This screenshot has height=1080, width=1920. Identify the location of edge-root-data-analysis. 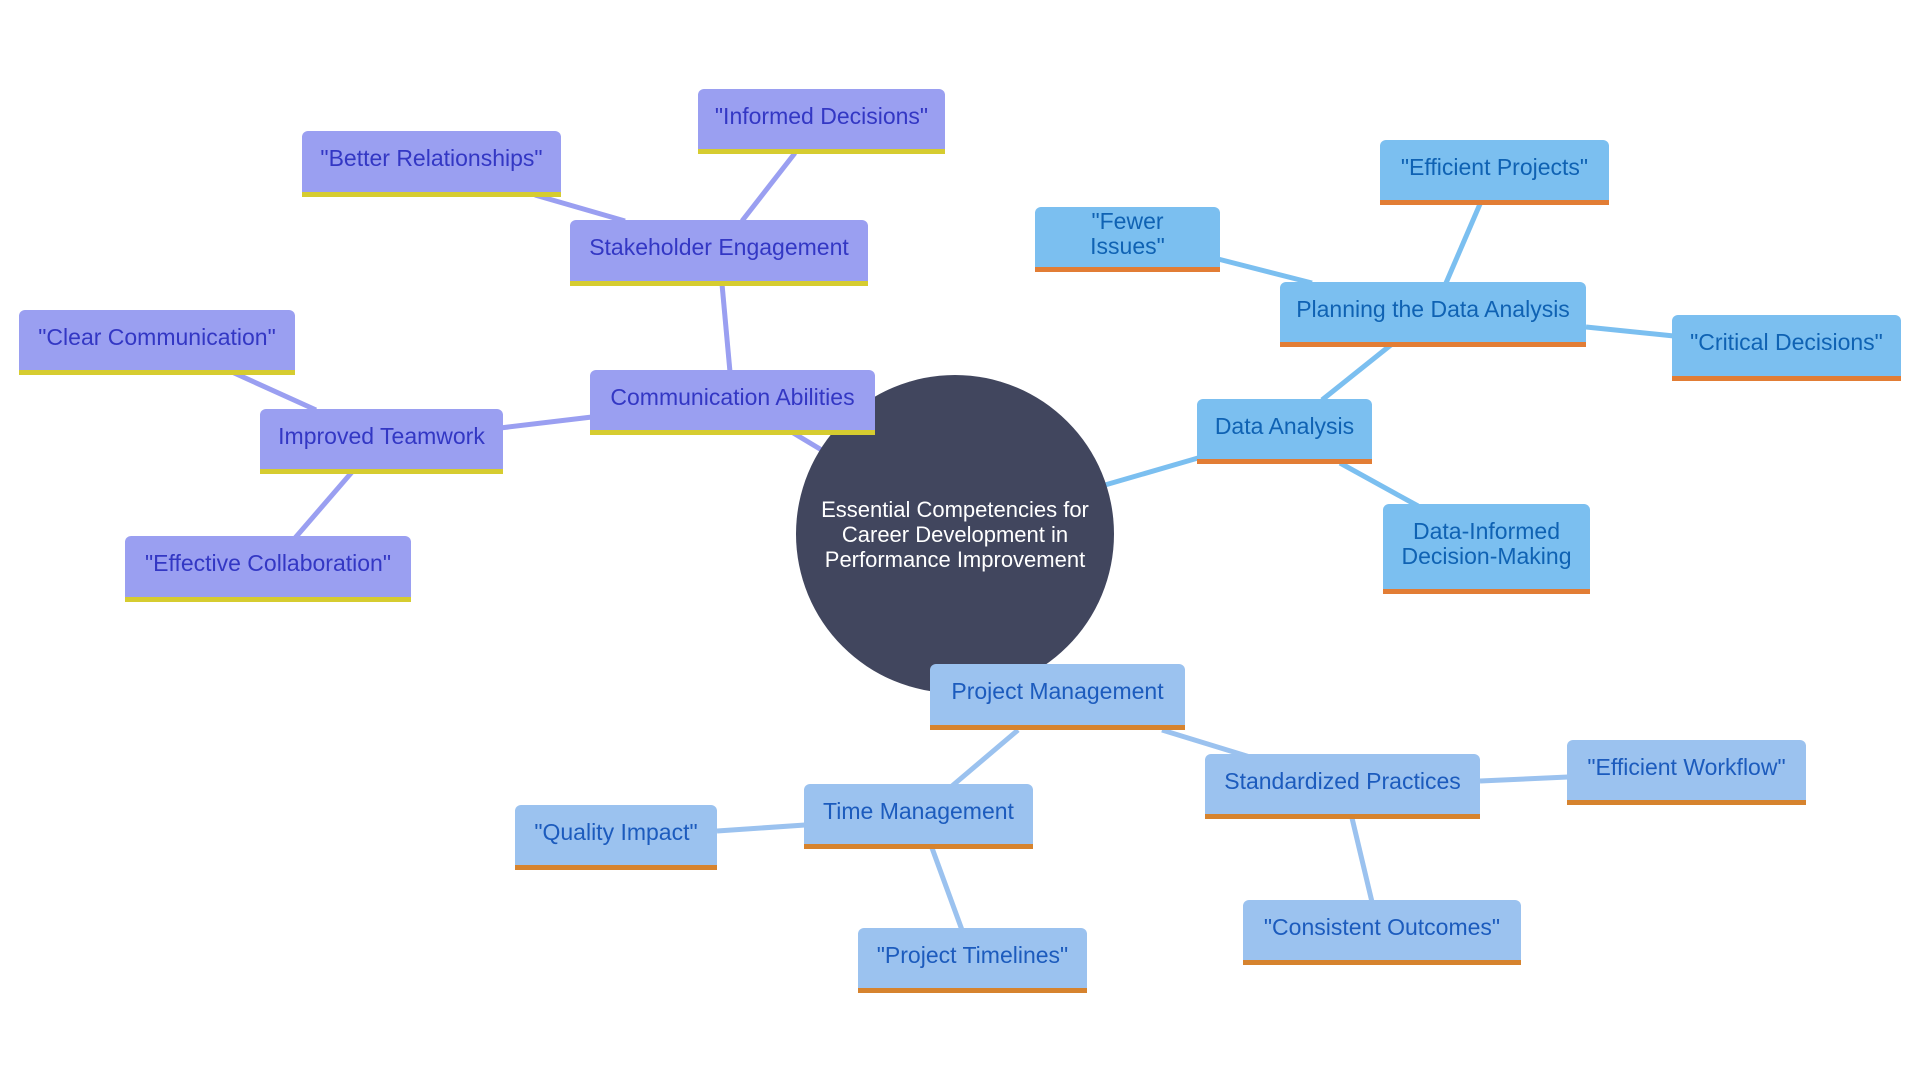
(1151, 471).